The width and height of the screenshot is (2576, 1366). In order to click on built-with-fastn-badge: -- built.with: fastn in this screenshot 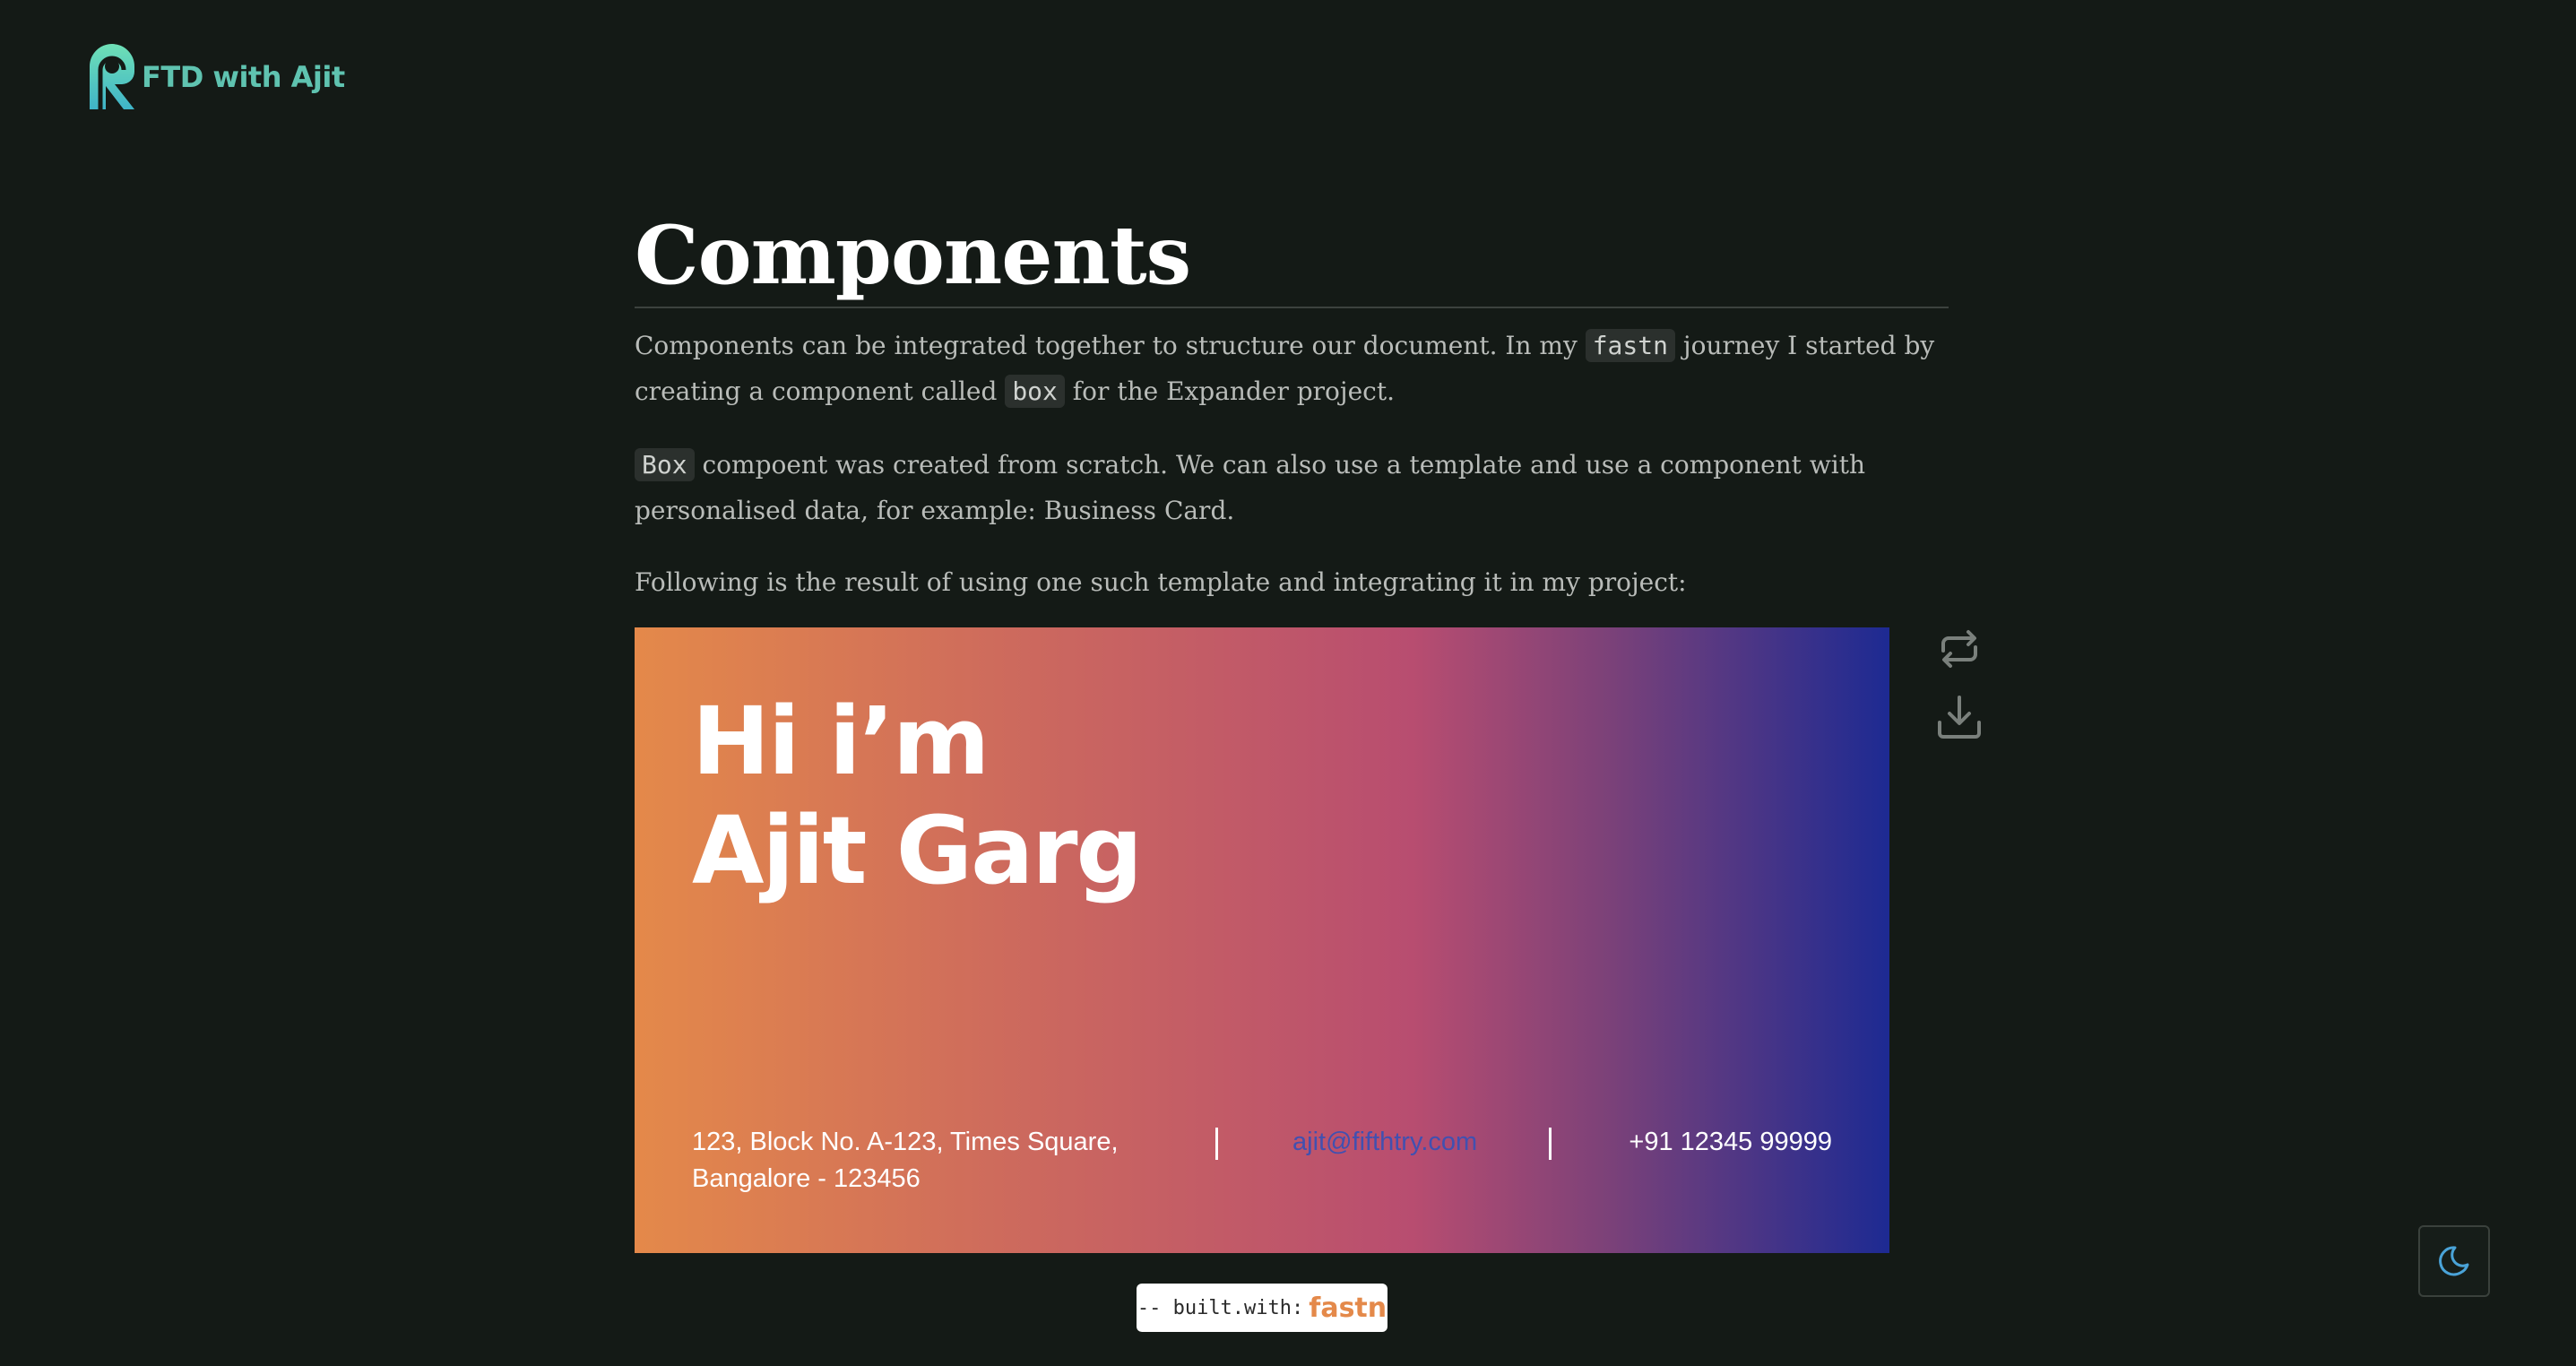, I will do `click(1262, 1308)`.